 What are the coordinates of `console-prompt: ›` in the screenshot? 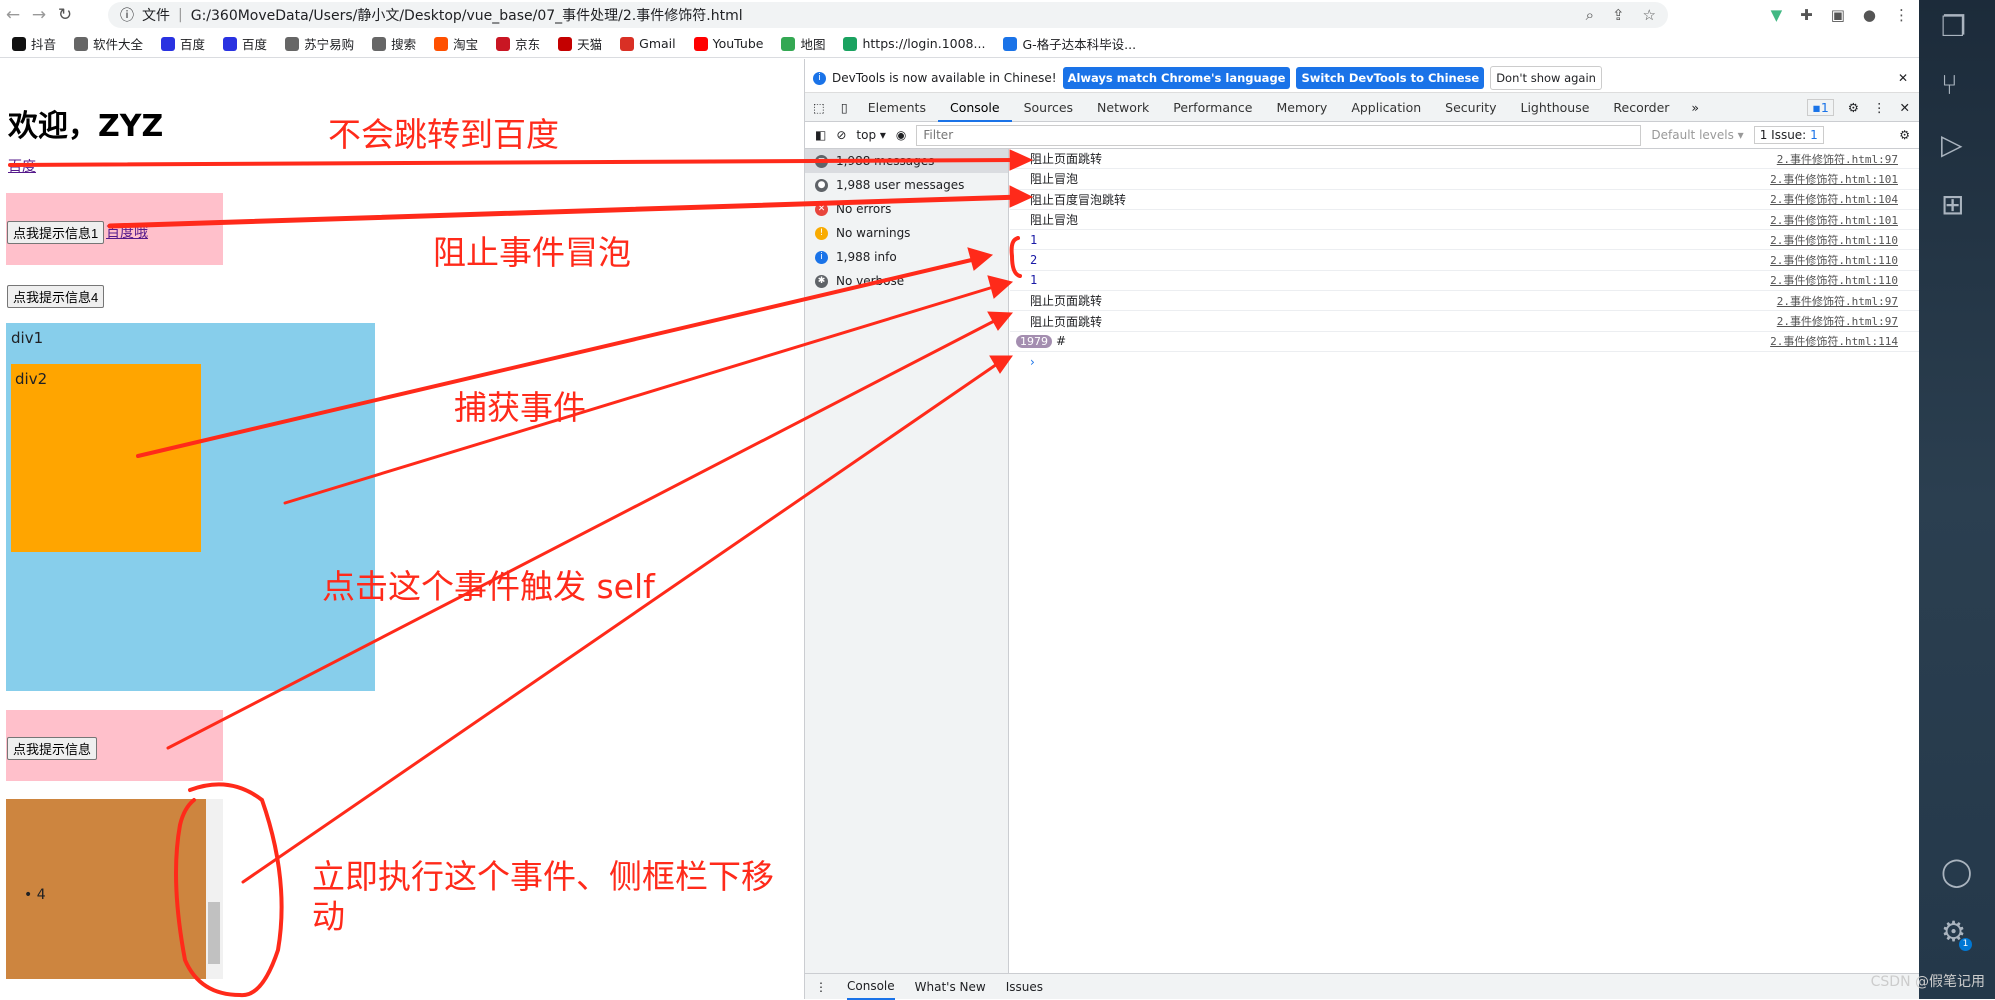 It's located at (1465, 362).